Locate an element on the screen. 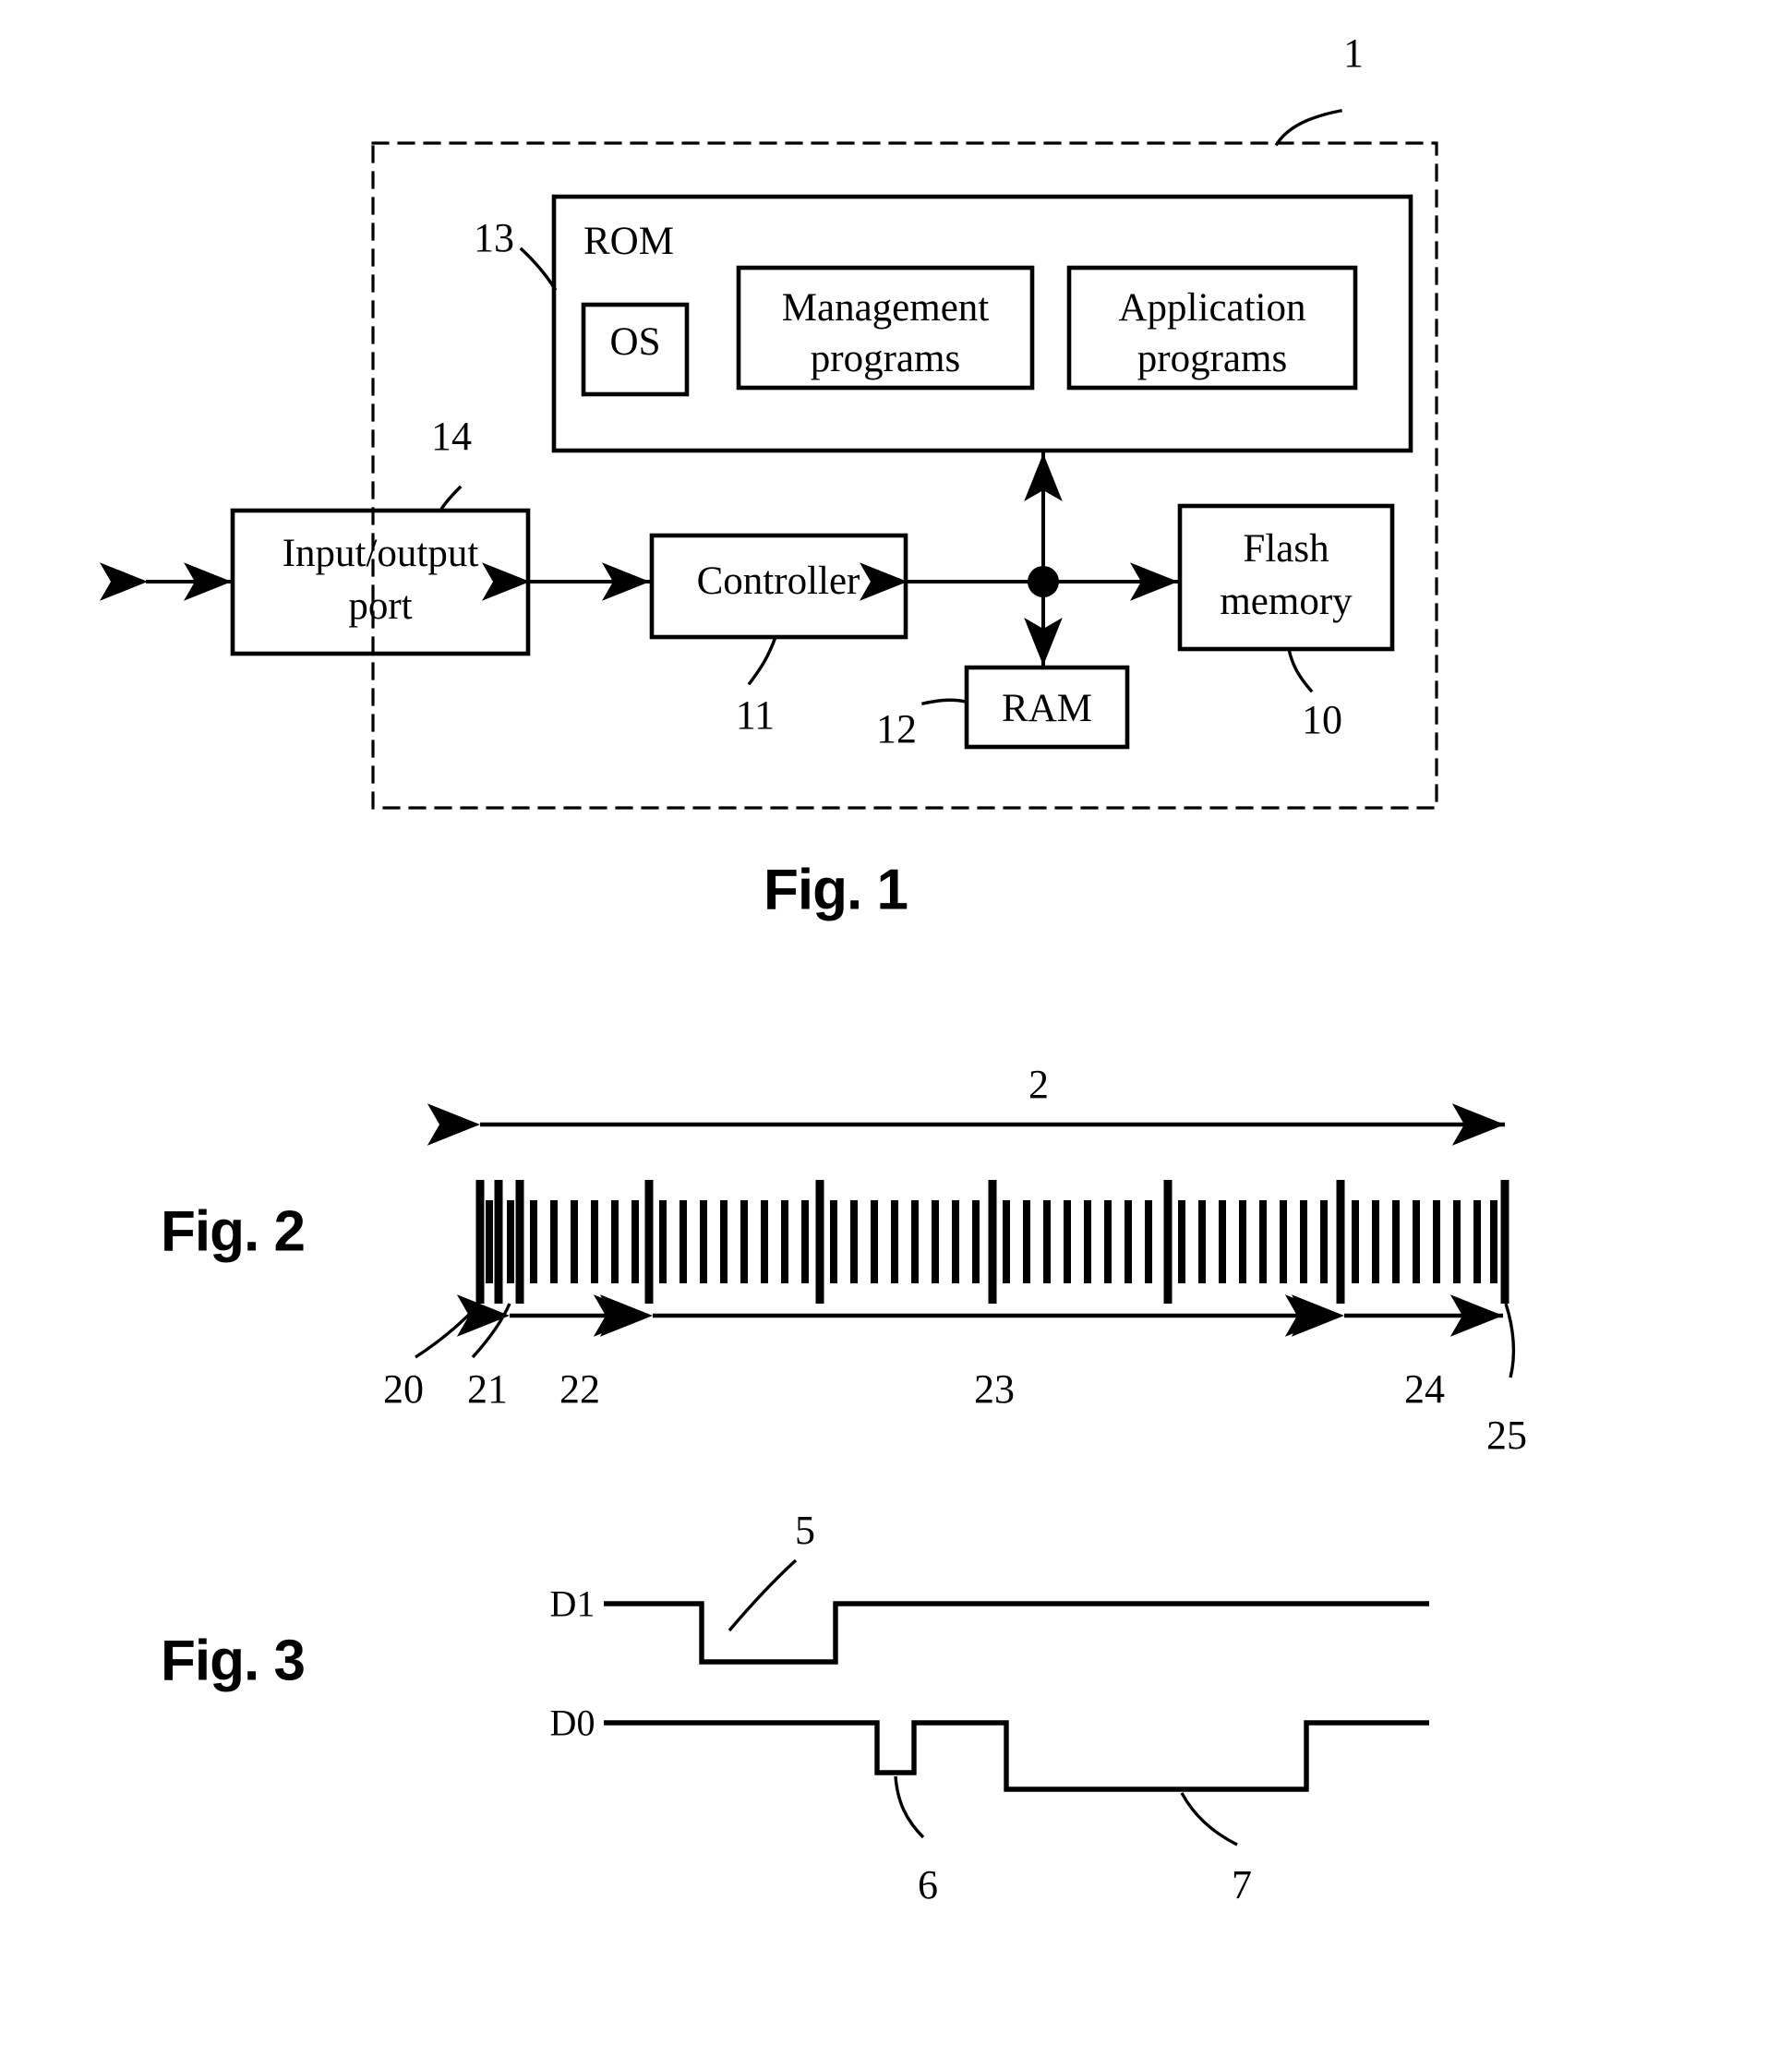 The width and height of the screenshot is (1792, 2045). fig2-ref-20: 20 is located at coordinates (403, 1390).